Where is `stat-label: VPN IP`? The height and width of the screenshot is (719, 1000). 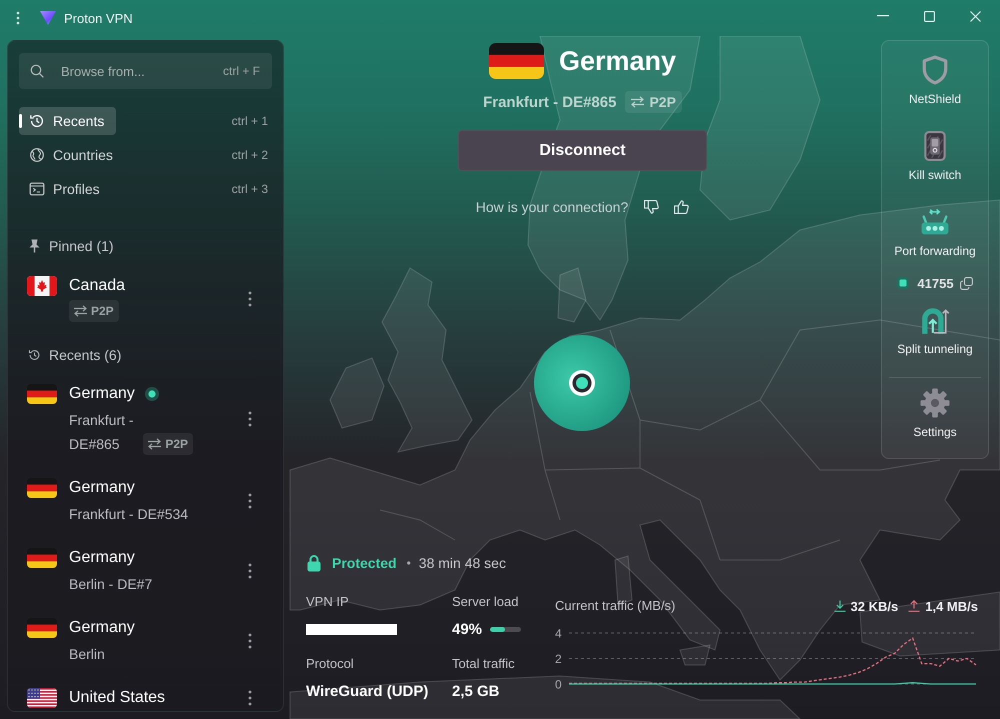 stat-label: VPN IP is located at coordinates (327, 602).